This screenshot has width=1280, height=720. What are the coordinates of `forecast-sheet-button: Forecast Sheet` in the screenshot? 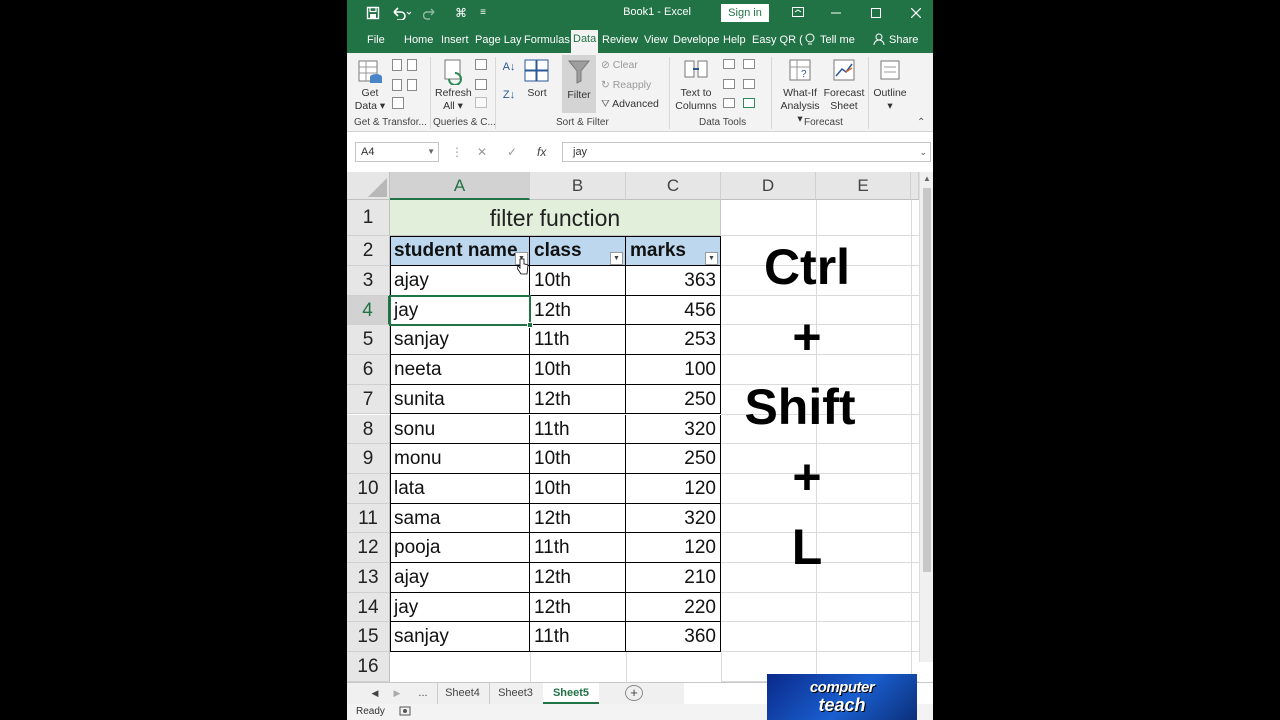 It's located at (844, 85).